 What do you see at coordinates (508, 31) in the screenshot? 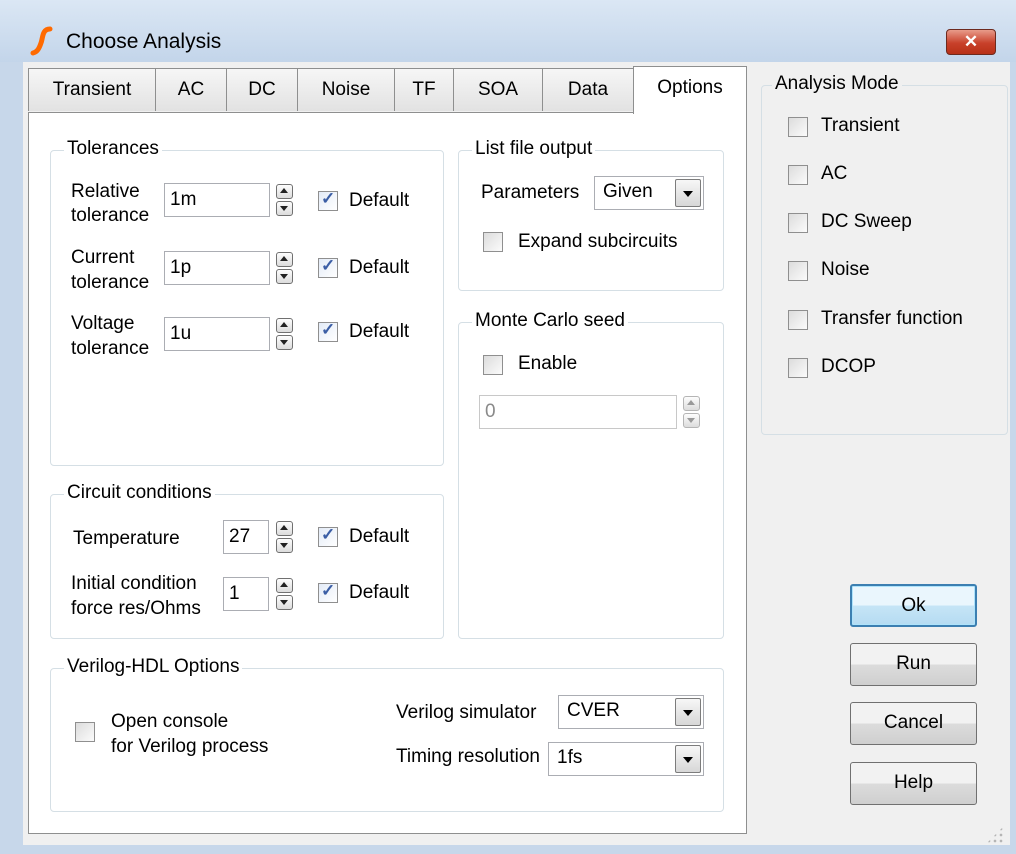
I see `title-bar: Choose Analysis ✕` at bounding box center [508, 31].